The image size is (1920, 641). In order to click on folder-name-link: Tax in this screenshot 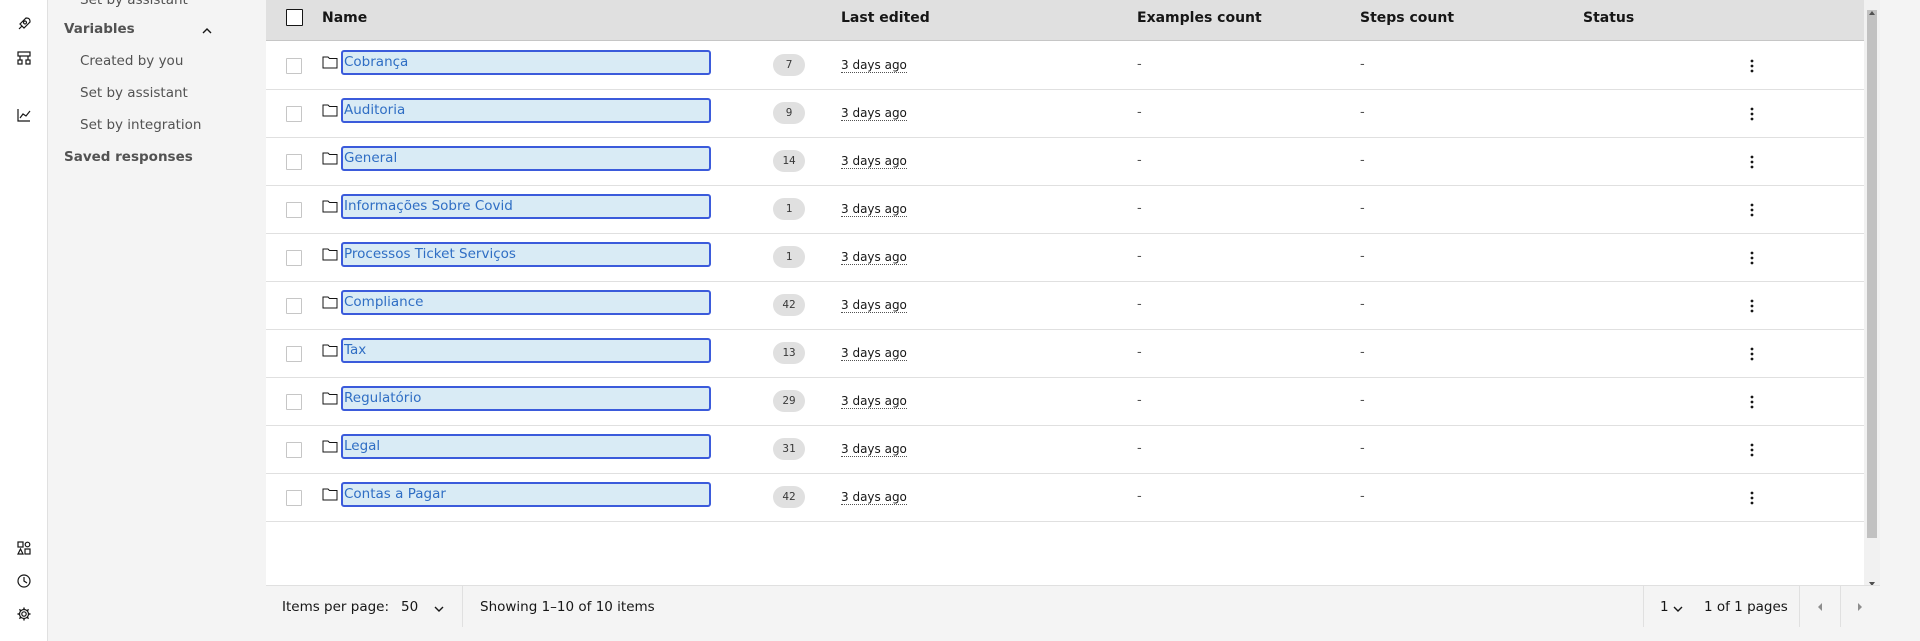, I will do `click(526, 350)`.